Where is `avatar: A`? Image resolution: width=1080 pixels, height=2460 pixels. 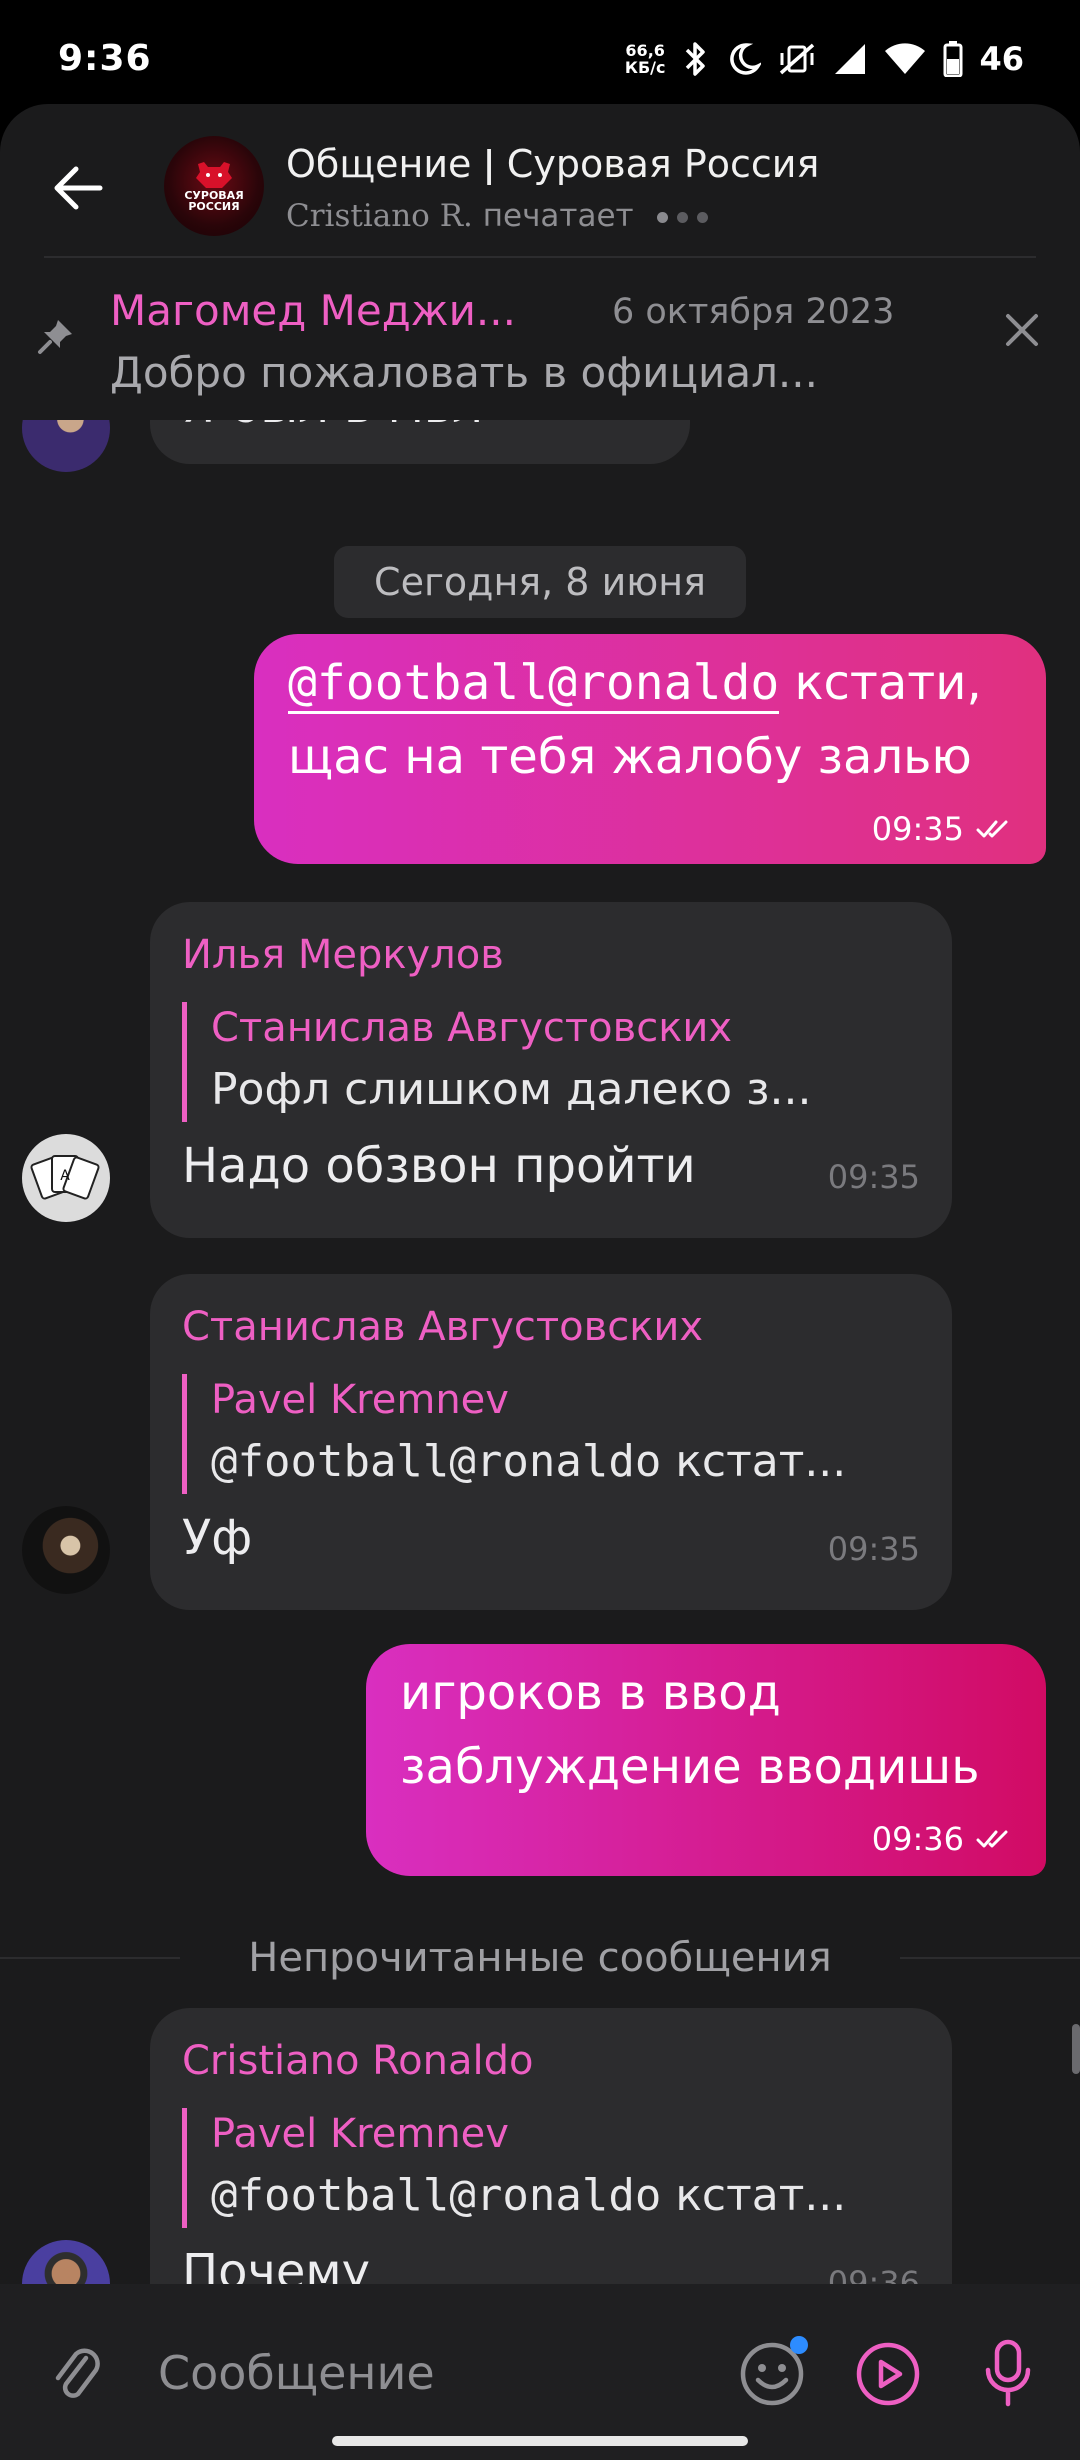
avatar: A is located at coordinates (66, 1178).